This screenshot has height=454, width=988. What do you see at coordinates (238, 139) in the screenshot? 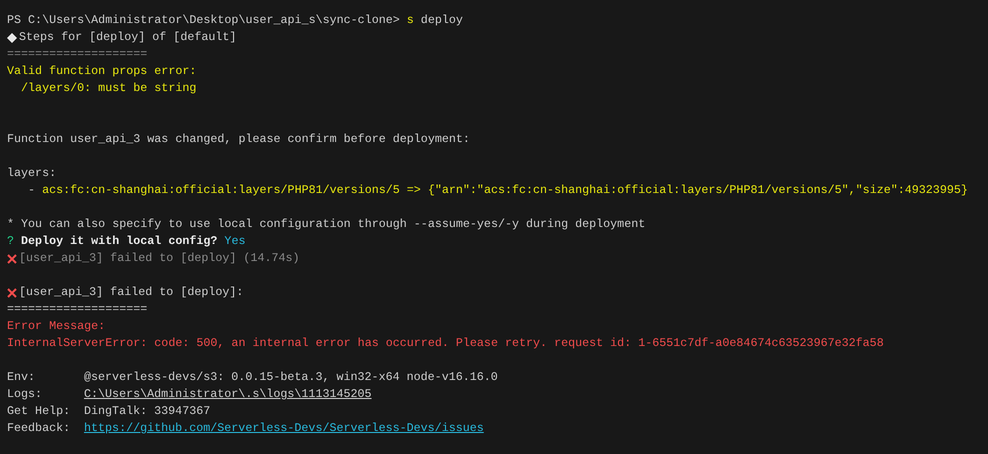
I see `output-text: Function user_api_3 was changed, please confirm before deployment:` at bounding box center [238, 139].